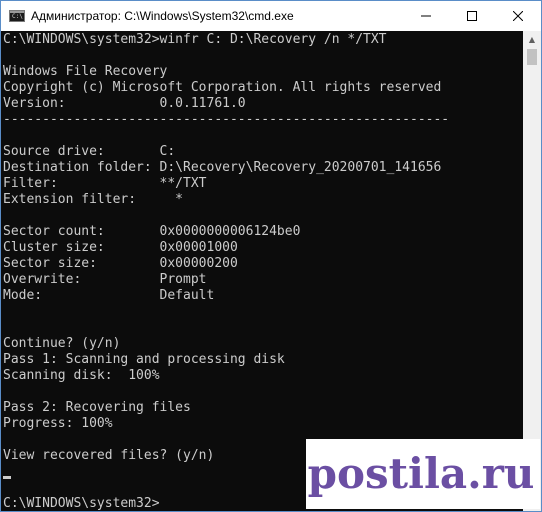 Image resolution: width=542 pixels, height=512 pixels. I want to click on maximize-icon, so click(472, 16).